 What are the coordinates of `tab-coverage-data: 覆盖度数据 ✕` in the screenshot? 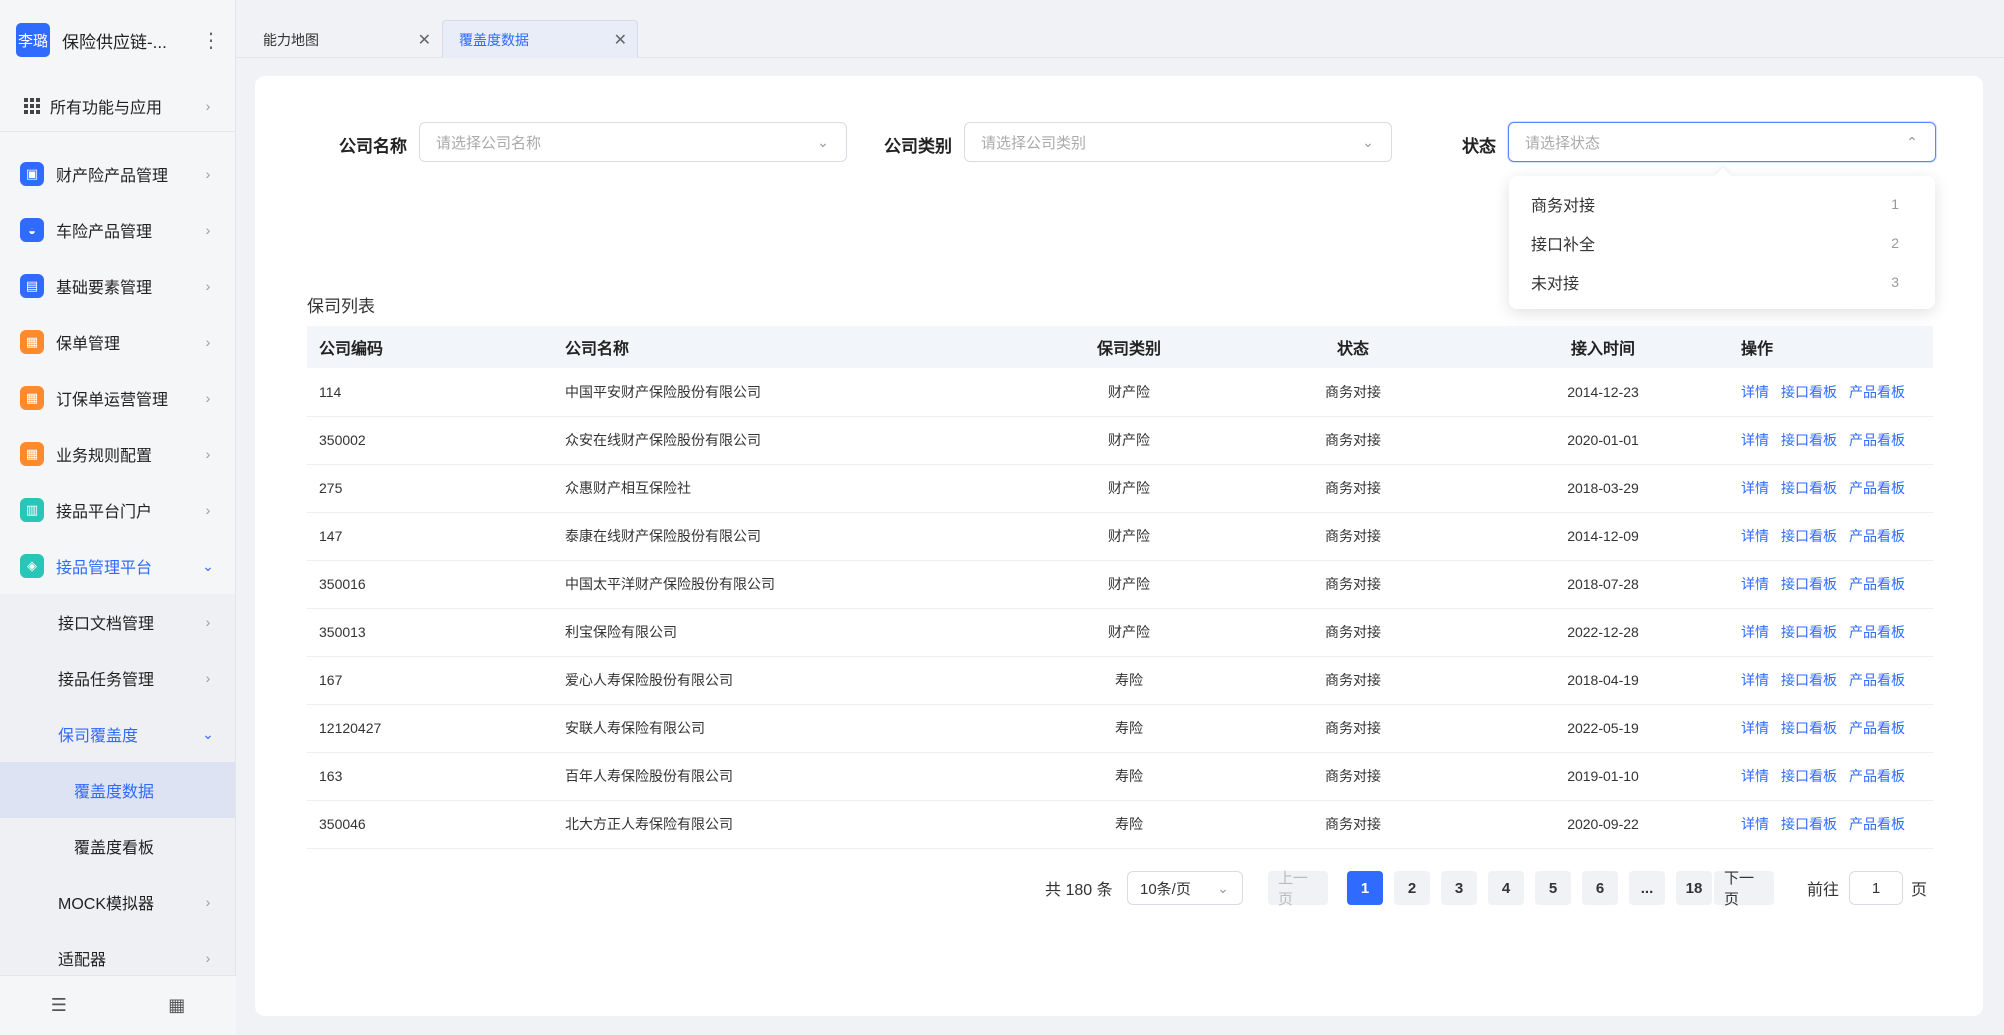 It's located at (540, 39).